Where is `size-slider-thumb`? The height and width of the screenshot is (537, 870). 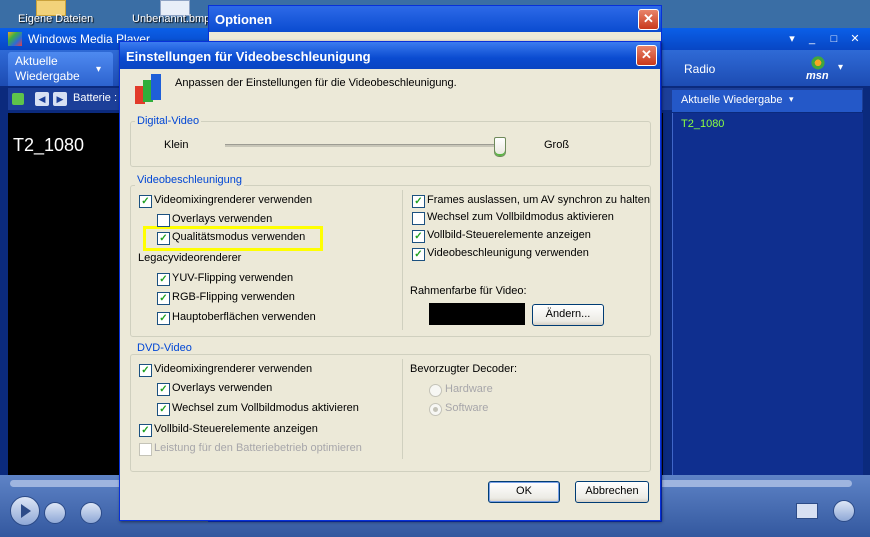 size-slider-thumb is located at coordinates (500, 147).